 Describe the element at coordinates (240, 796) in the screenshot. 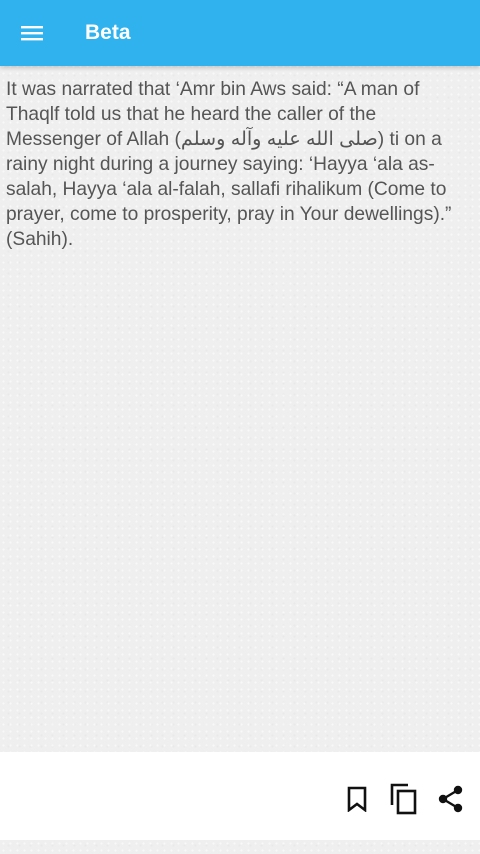

I see `bottom-action-bar` at that location.